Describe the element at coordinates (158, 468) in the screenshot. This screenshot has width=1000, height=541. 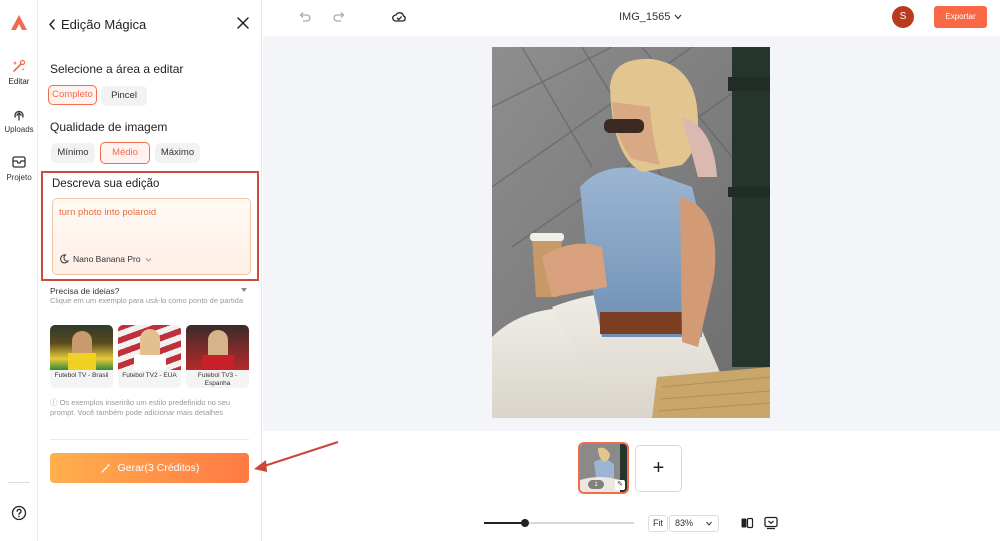
I see `generate-label: Gerar(3 Créditos)` at that location.